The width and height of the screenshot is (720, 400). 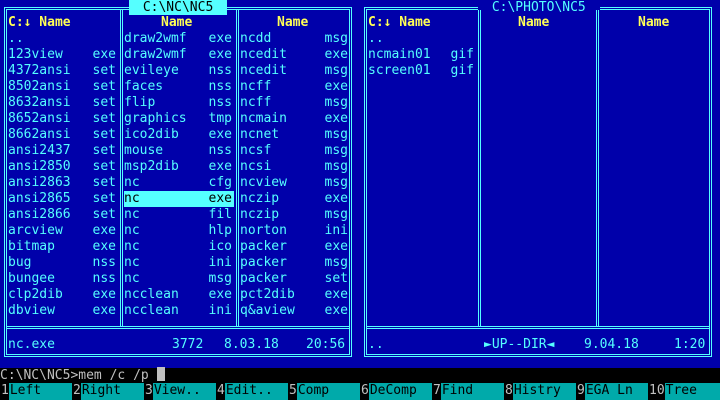 I want to click on file-entry: faces nss, so click(x=179, y=87).